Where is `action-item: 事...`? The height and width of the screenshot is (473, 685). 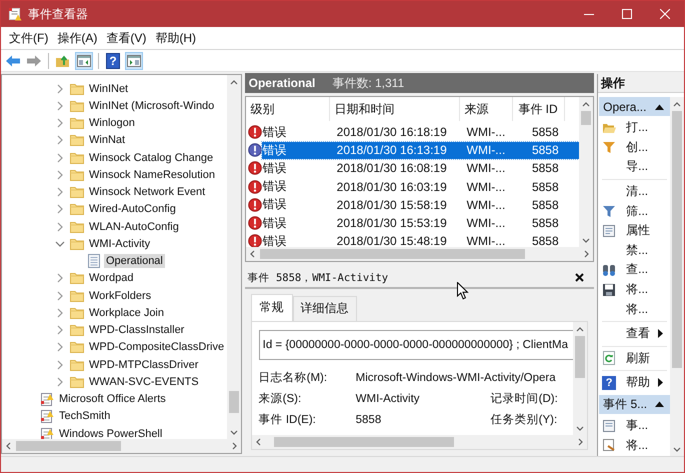 action-item: 事... is located at coordinates (637, 425).